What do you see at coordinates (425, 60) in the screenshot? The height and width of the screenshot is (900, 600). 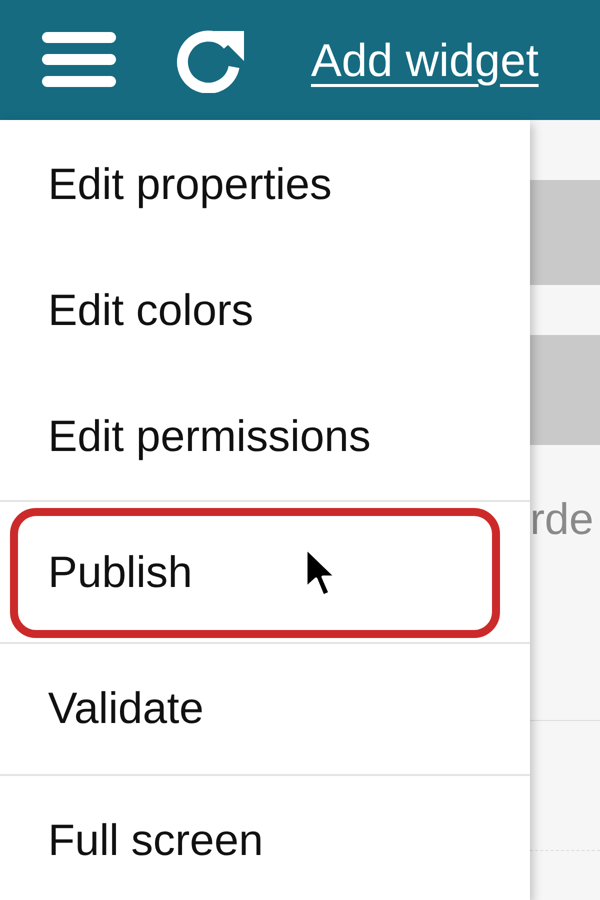 I see `add-widget-link: Add widget` at bounding box center [425, 60].